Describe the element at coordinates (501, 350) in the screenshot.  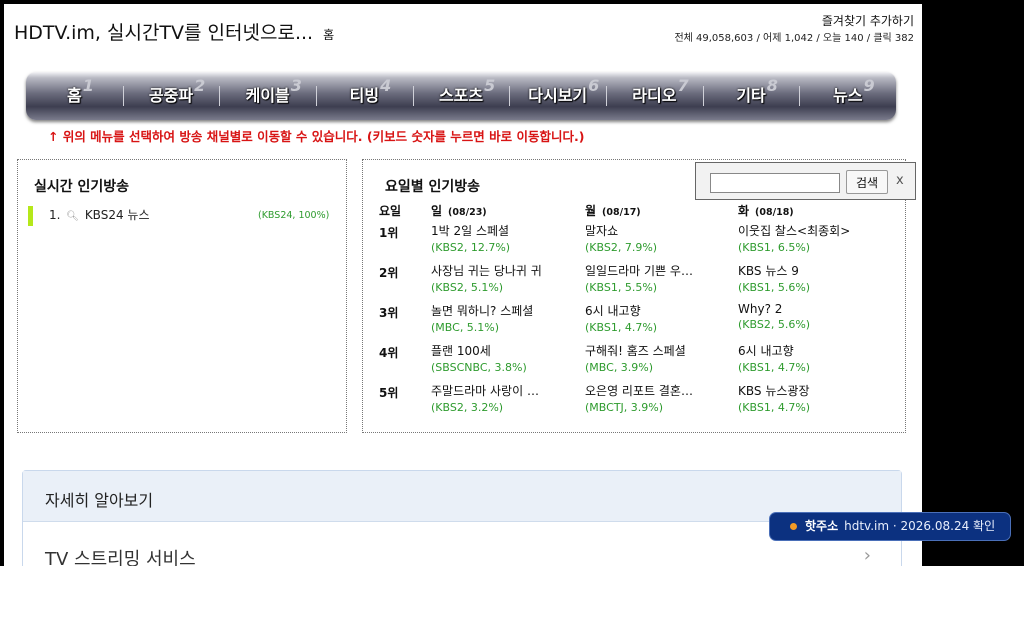
I see `program-name: 플랜 100세` at that location.